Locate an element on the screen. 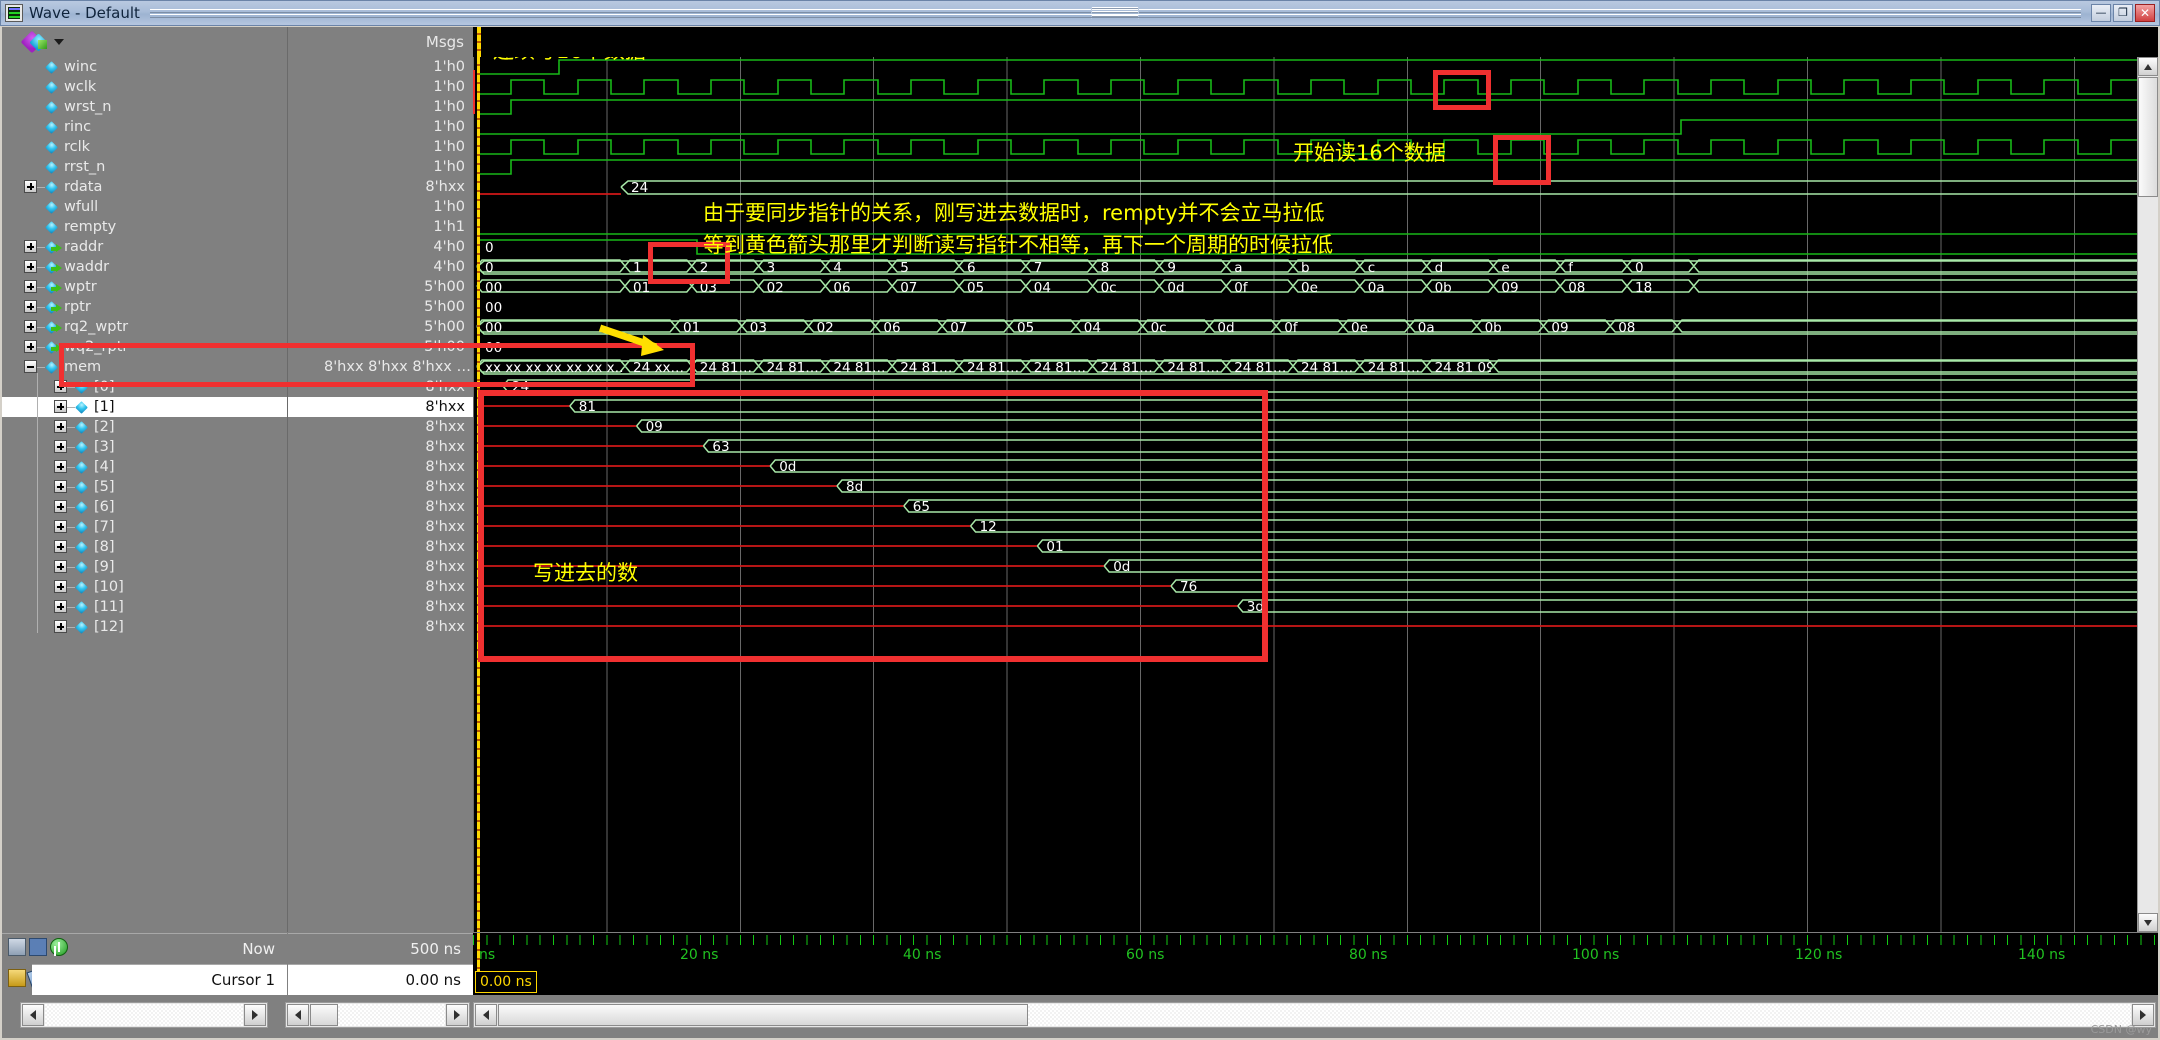  name-pane-hscroll is located at coordinates (144, 1015).